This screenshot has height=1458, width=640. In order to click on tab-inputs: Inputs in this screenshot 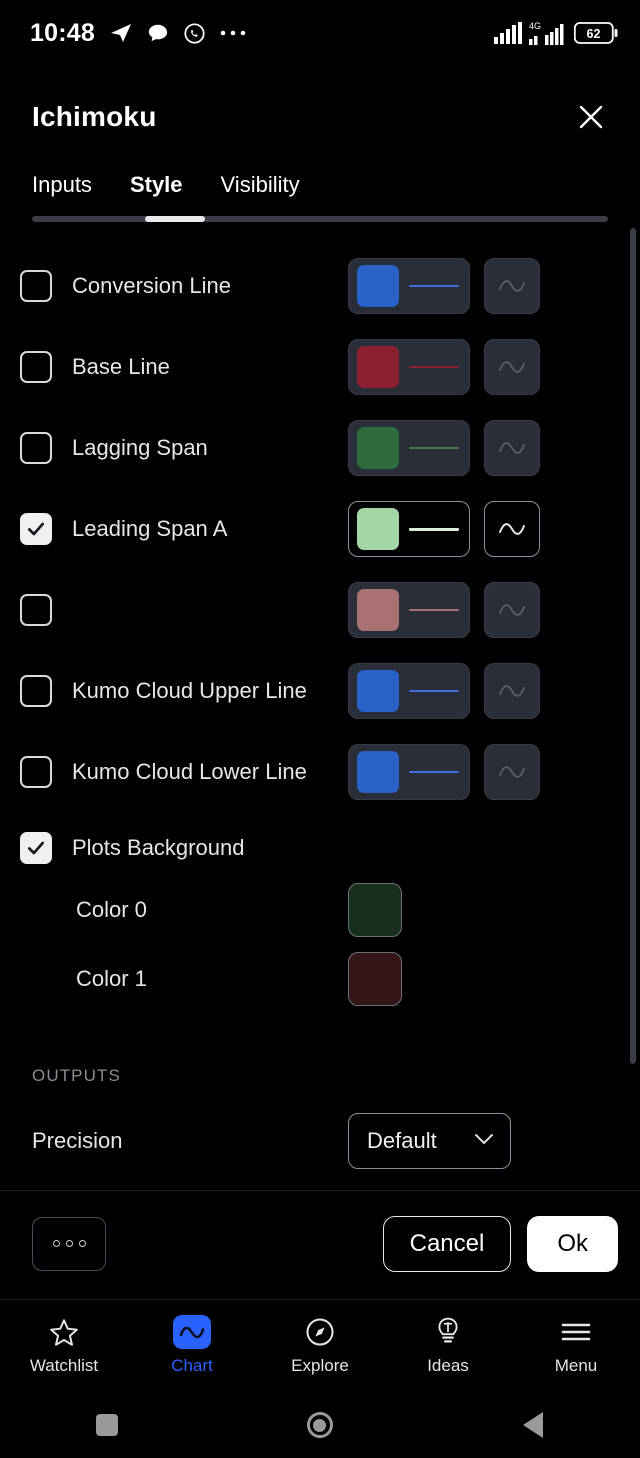, I will do `click(62, 192)`.